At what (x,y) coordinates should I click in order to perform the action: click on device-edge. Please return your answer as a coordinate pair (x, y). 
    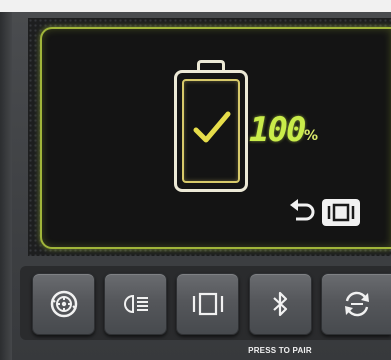
    Looking at the image, I should click on (6, 186).